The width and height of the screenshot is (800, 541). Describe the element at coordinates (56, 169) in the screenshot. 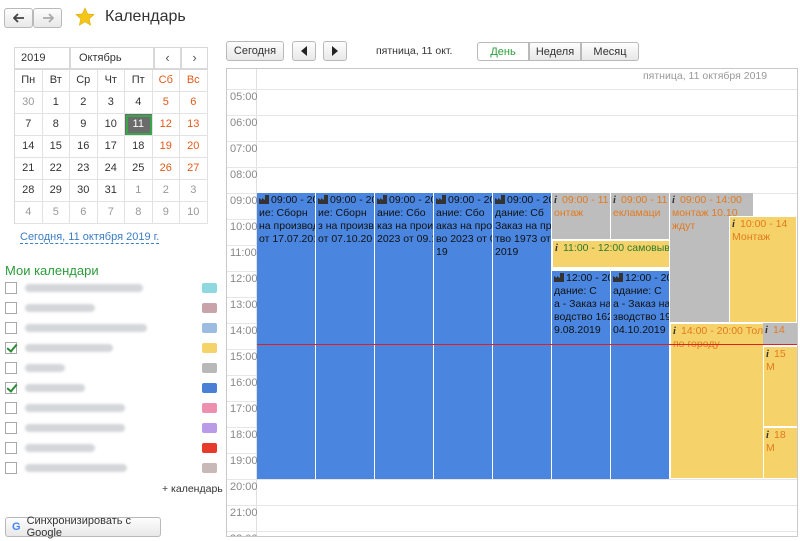

I see `day-cell: 22` at that location.